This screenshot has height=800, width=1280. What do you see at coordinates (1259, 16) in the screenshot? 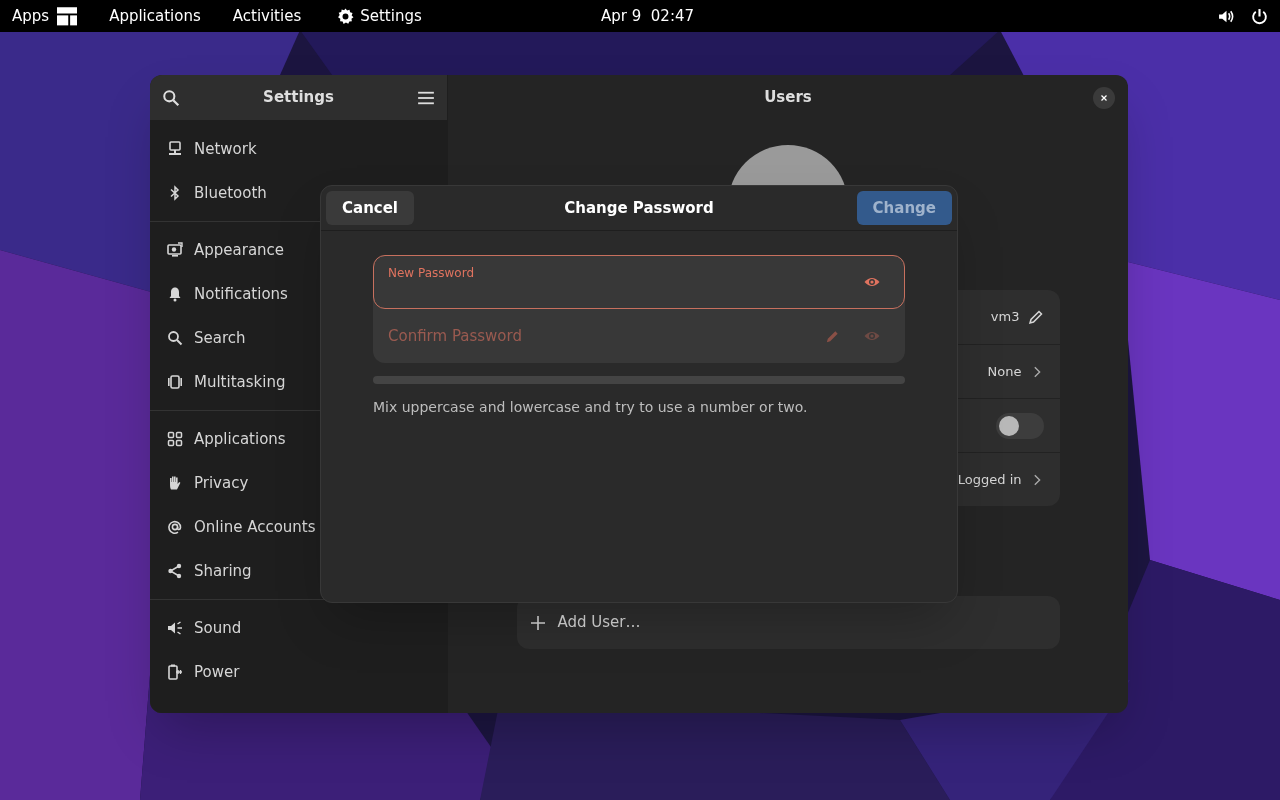
I see `power-icon` at bounding box center [1259, 16].